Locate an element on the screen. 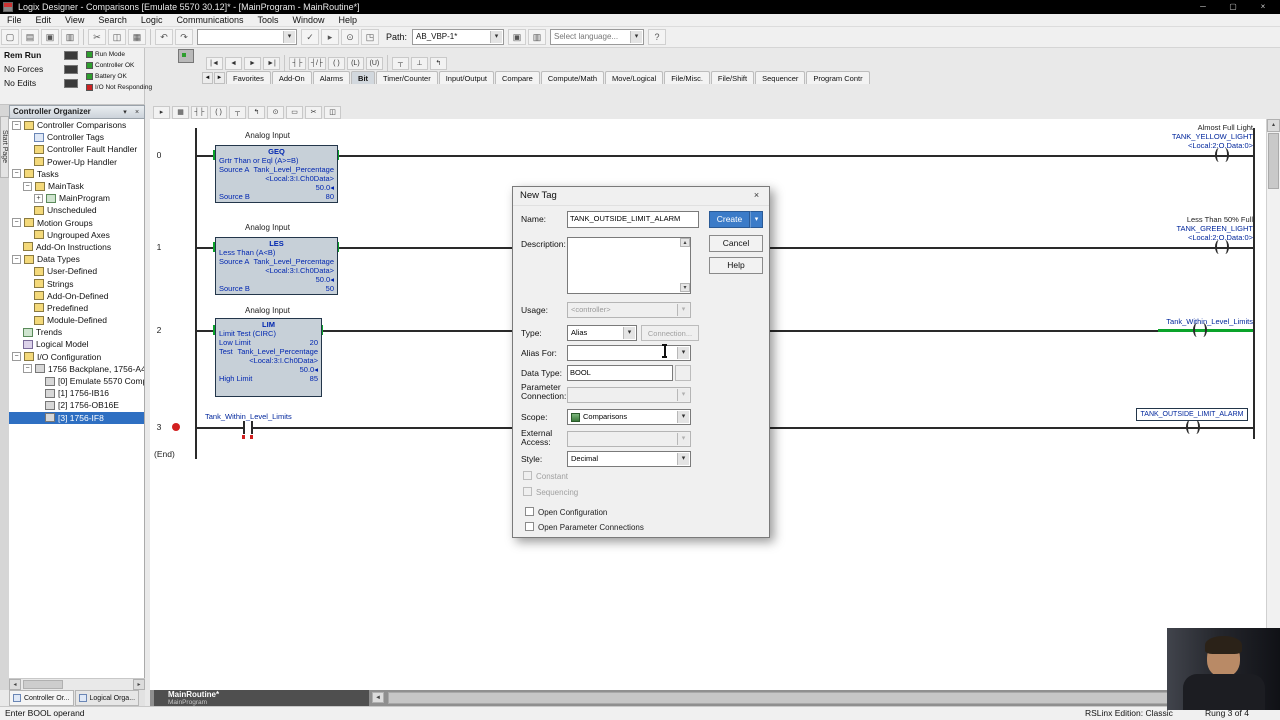 The width and height of the screenshot is (1280, 720). run-icon: ▸ is located at coordinates (330, 37).